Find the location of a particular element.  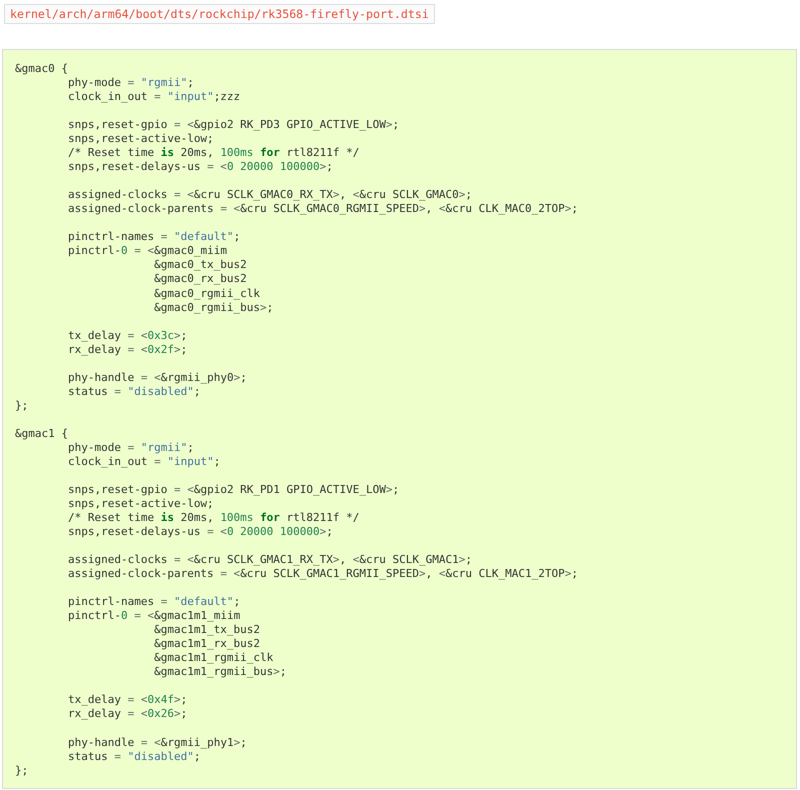

code-line: &gmac1m1_rx_bus2 is located at coordinates (206, 644).